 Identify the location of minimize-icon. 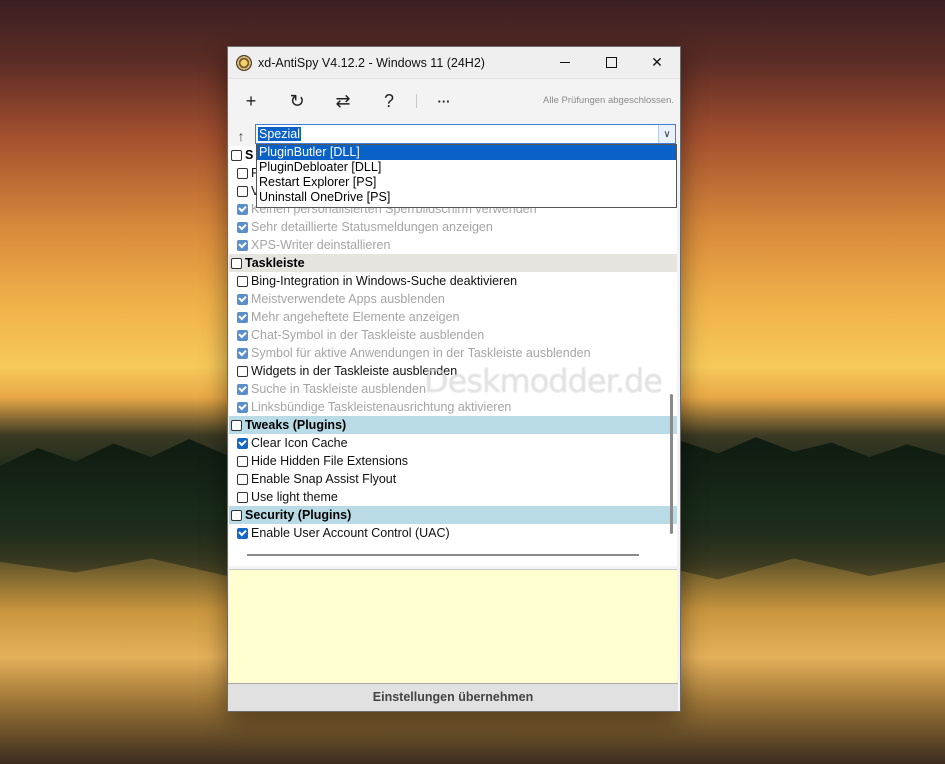
(565, 62).